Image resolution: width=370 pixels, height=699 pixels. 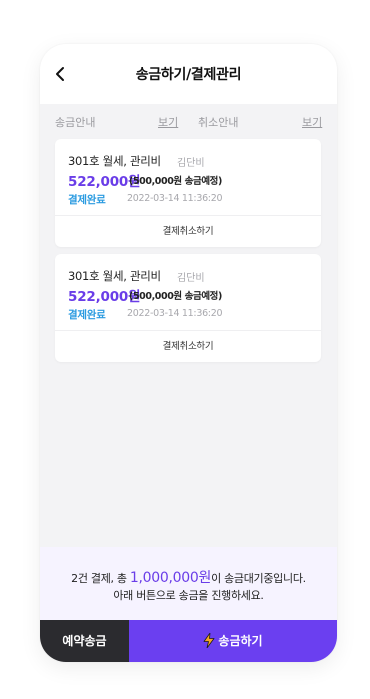 I want to click on page-title: 송금하기/결제관리, so click(x=188, y=75).